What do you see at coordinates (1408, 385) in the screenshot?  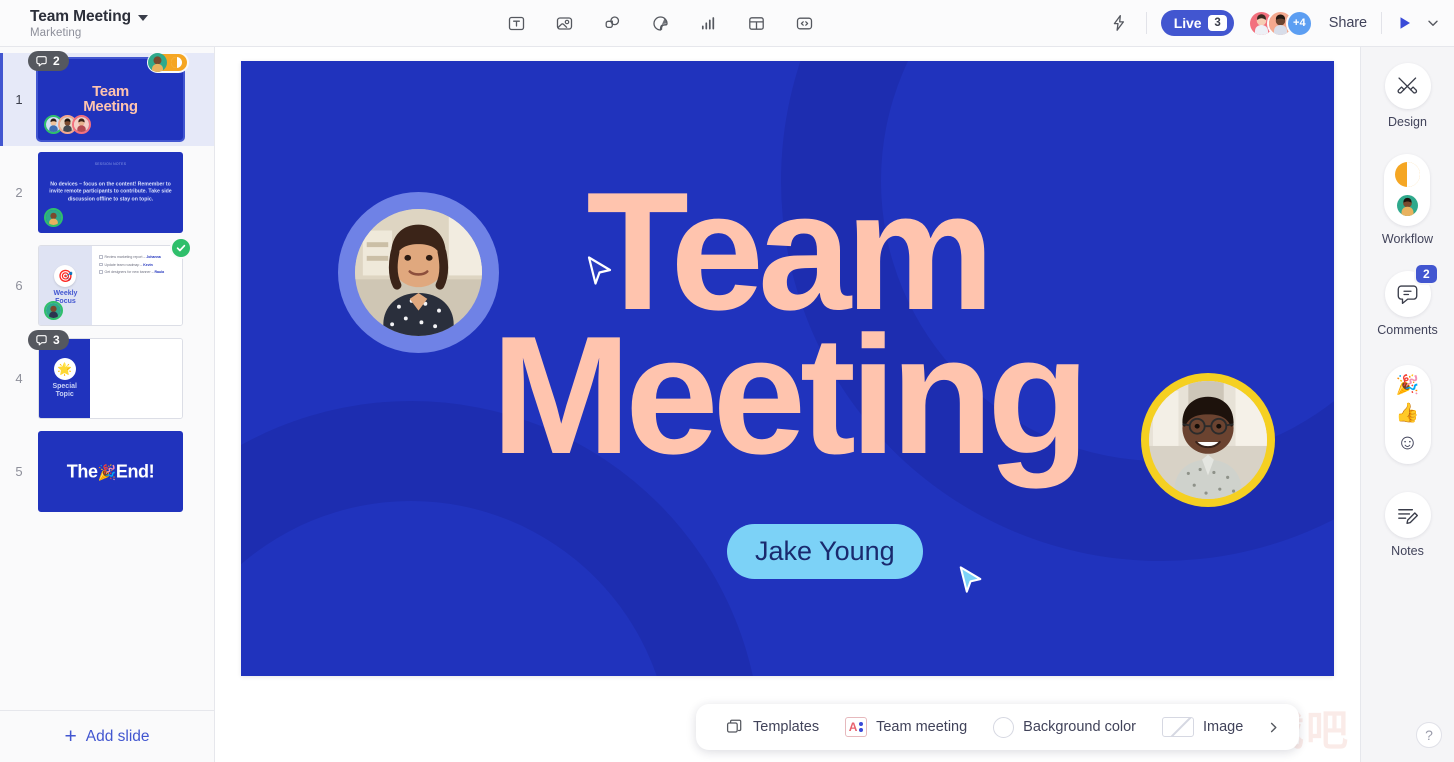 I see `party-popper-reaction: 🎉` at bounding box center [1408, 385].